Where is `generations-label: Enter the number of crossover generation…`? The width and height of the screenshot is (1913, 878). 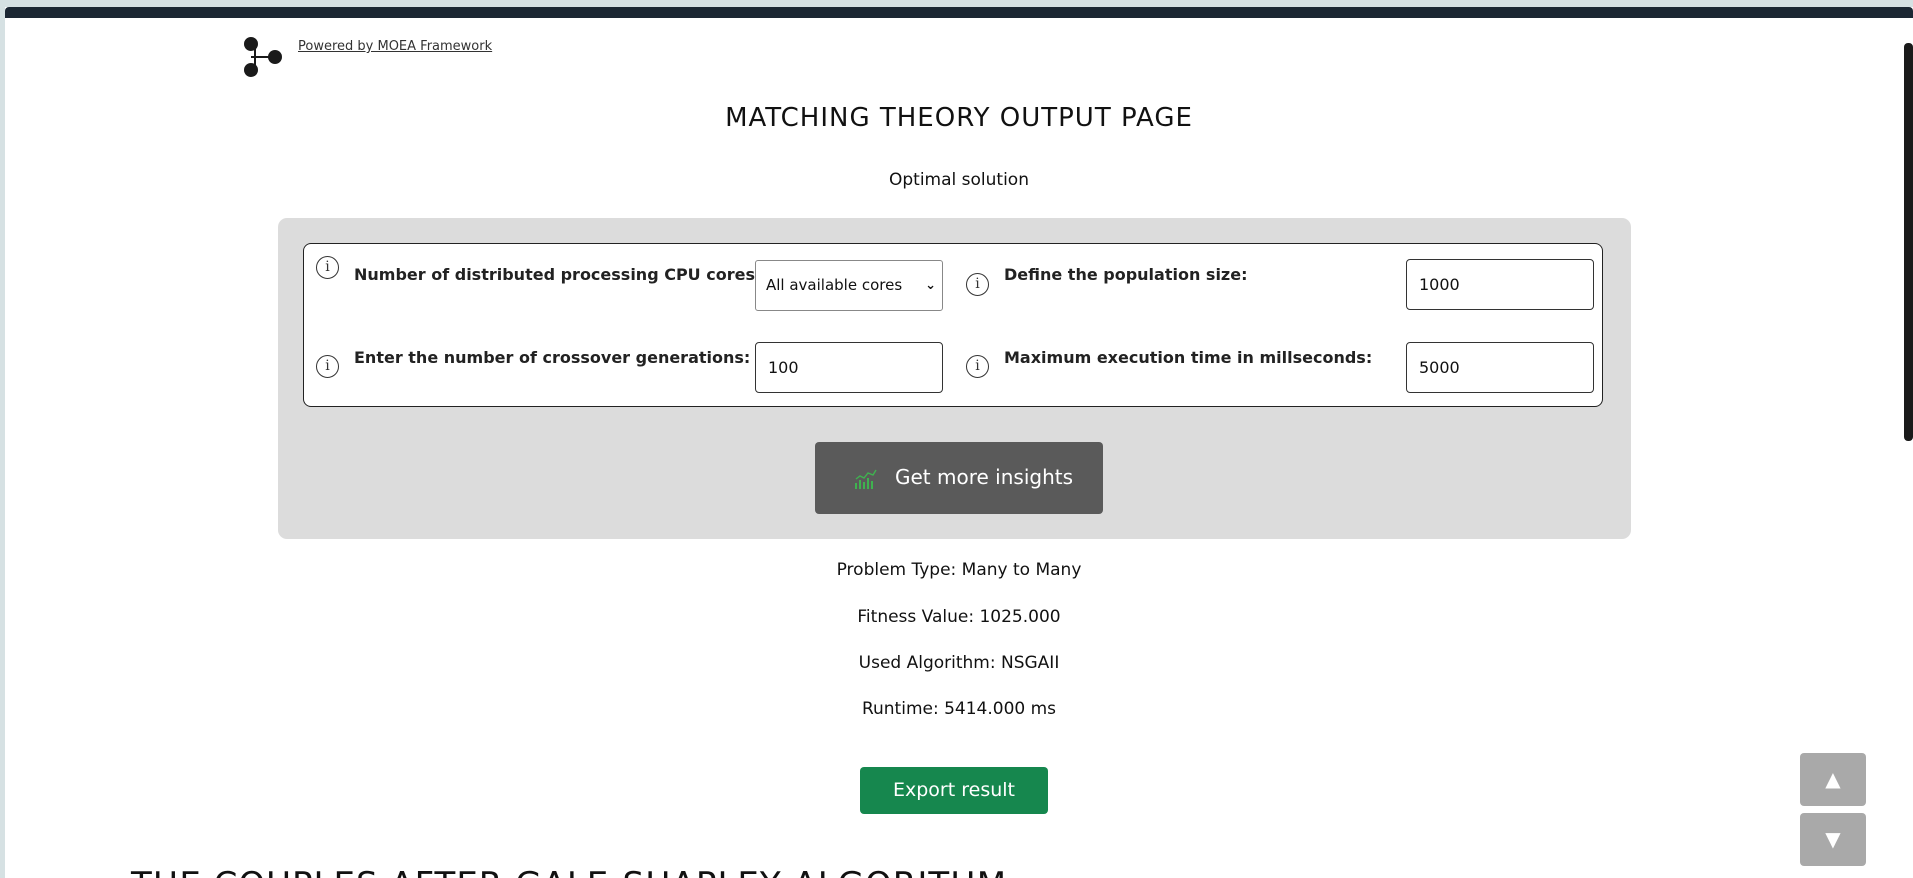
generations-label: Enter the number of crossover generation… is located at coordinates (552, 357).